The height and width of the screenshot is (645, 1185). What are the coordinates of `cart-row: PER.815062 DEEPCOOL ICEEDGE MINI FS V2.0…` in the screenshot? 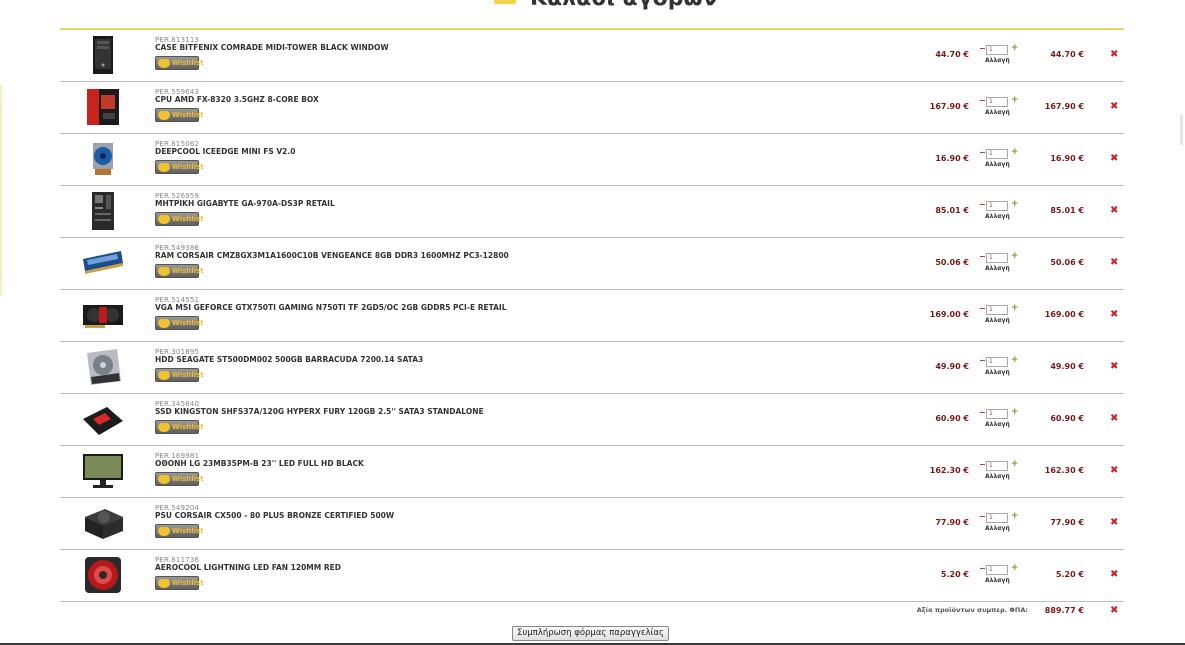 It's located at (592, 160).